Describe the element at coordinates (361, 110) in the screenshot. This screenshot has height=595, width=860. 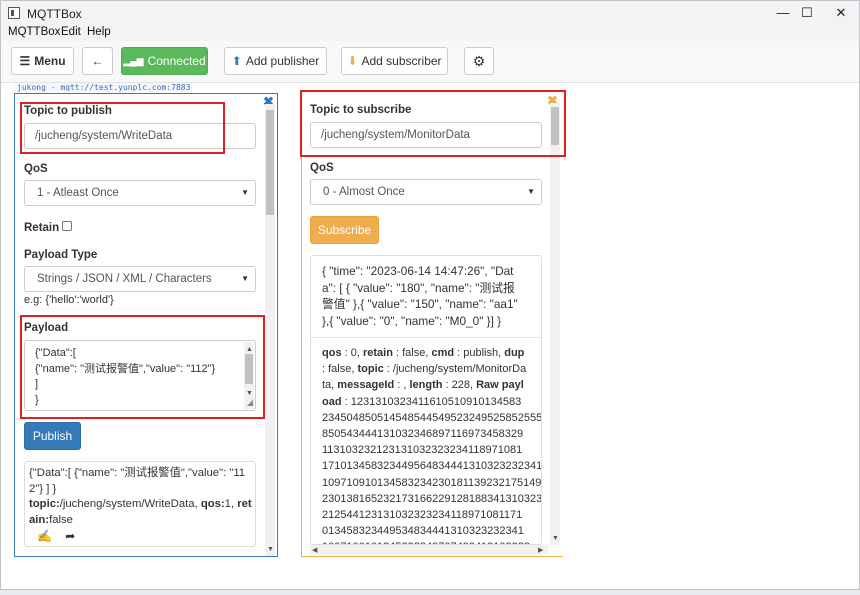
I see `topic-to-subscribe-label: Topic to subscribe` at that location.